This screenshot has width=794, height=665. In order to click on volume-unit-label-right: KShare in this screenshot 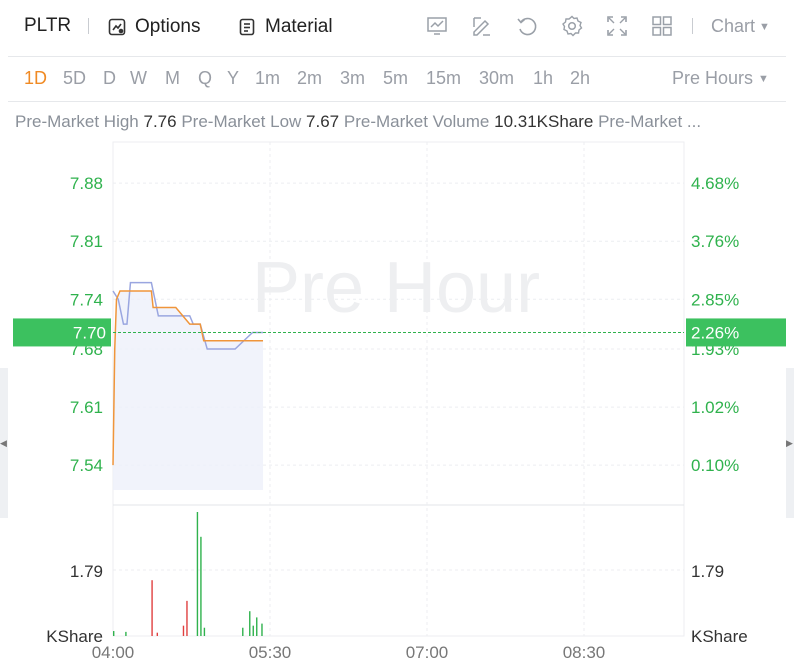, I will do `click(719, 636)`.